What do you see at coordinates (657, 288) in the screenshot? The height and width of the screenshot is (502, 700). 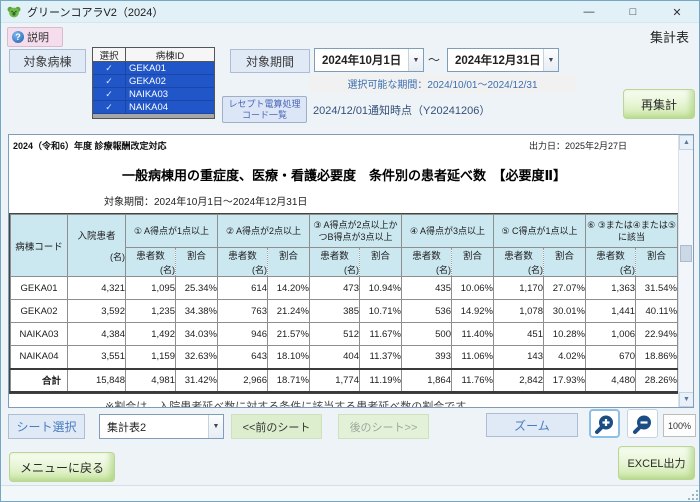 I see `ratio-cell: 31.54%` at bounding box center [657, 288].